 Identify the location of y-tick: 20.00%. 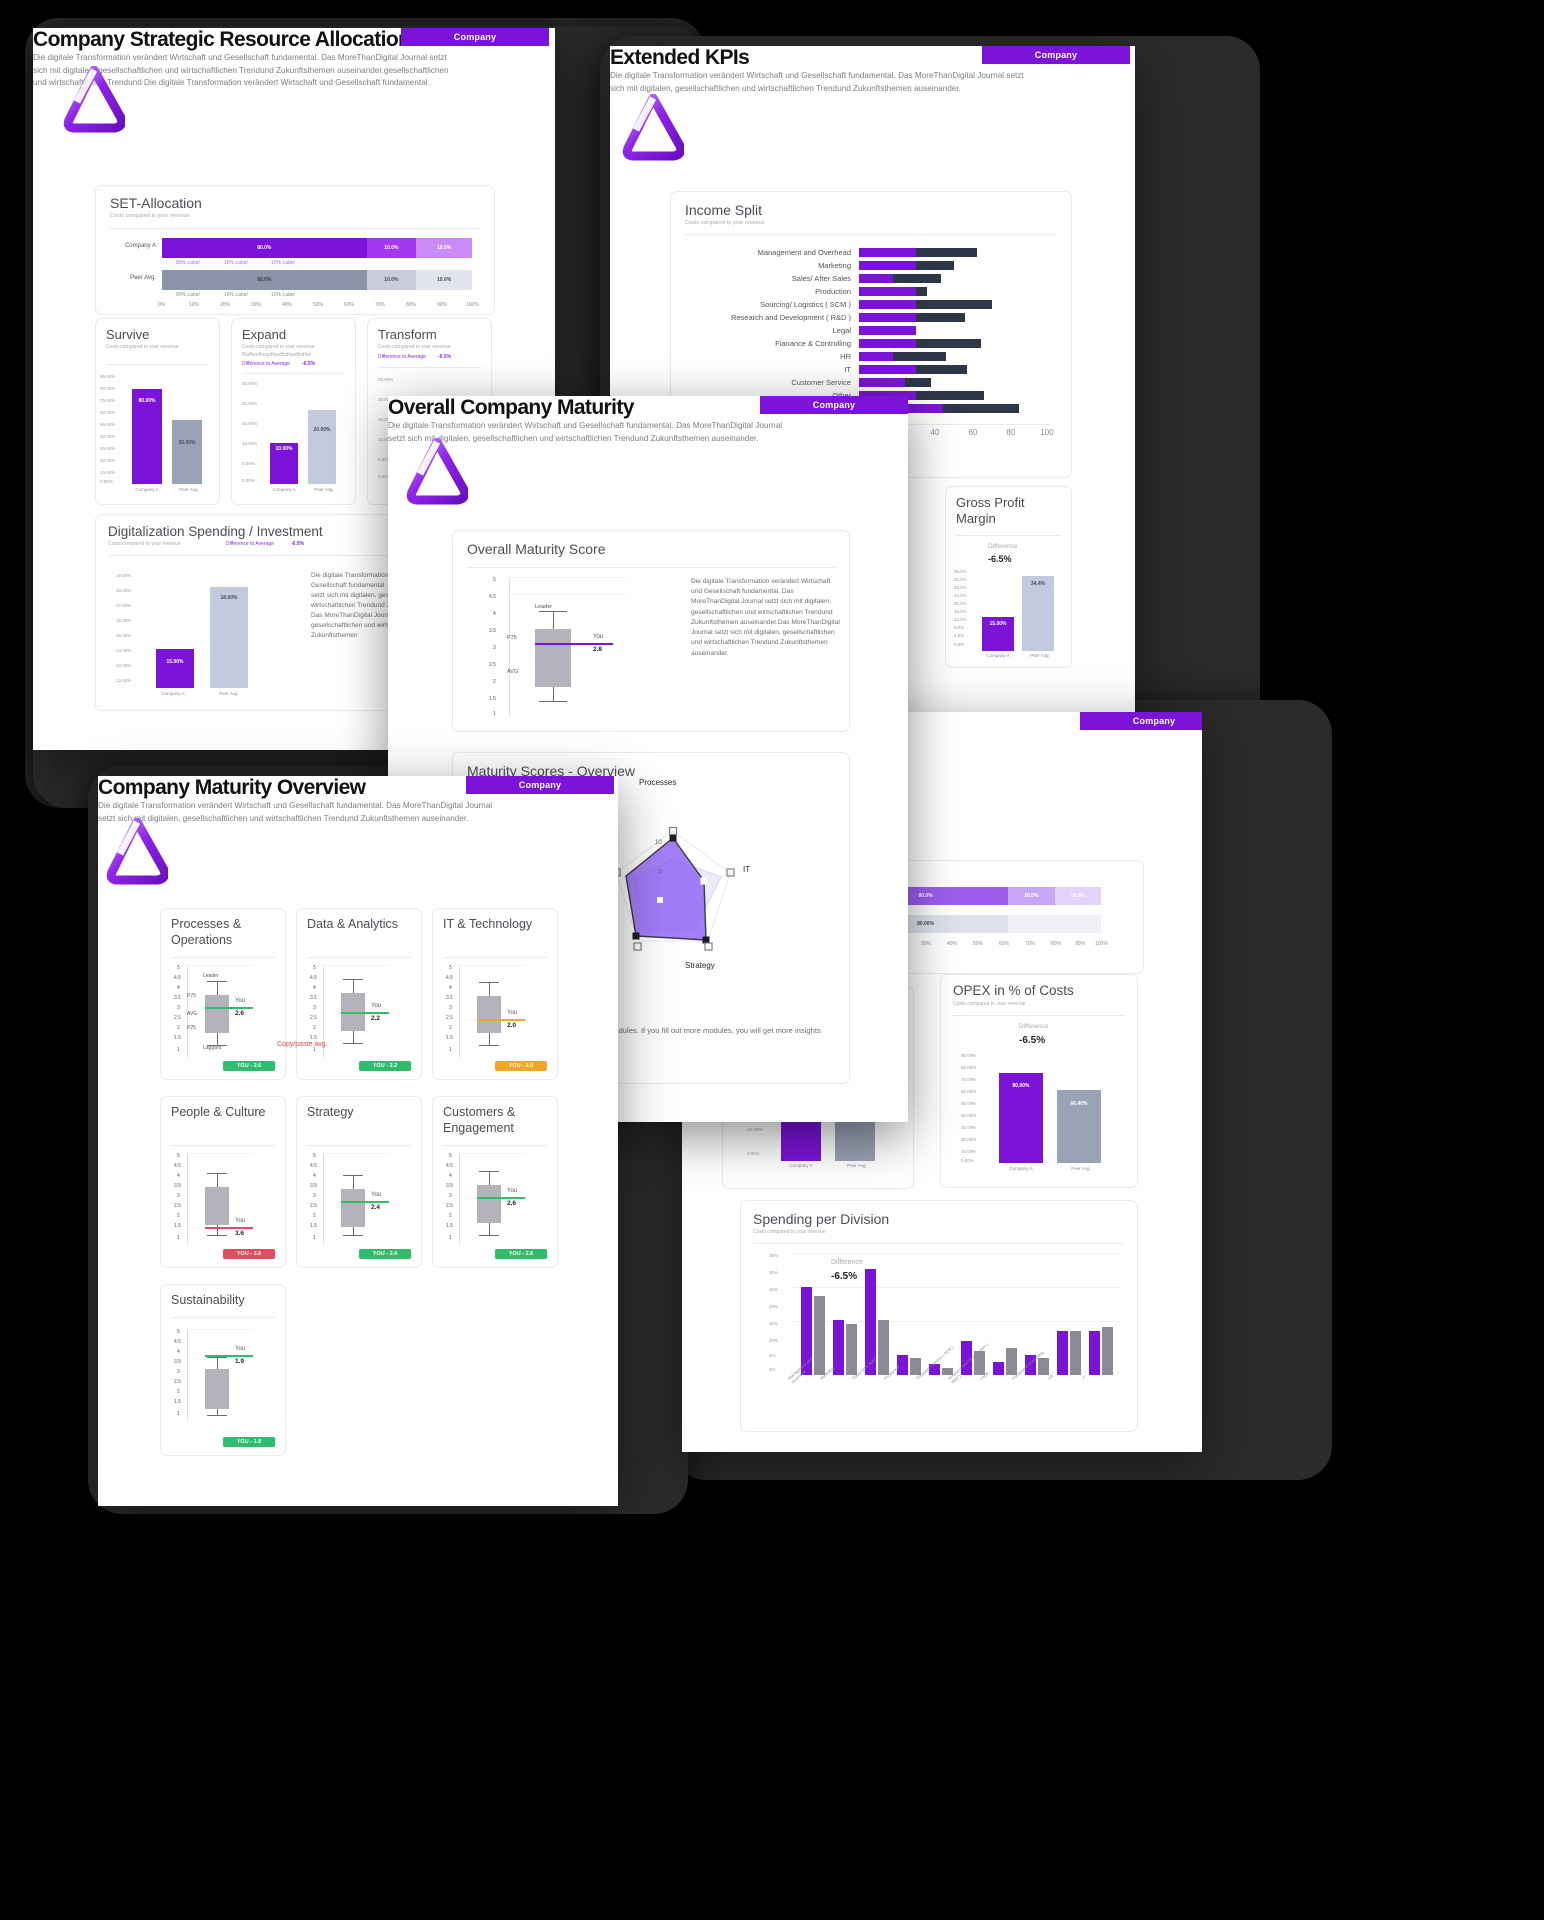
(108, 460).